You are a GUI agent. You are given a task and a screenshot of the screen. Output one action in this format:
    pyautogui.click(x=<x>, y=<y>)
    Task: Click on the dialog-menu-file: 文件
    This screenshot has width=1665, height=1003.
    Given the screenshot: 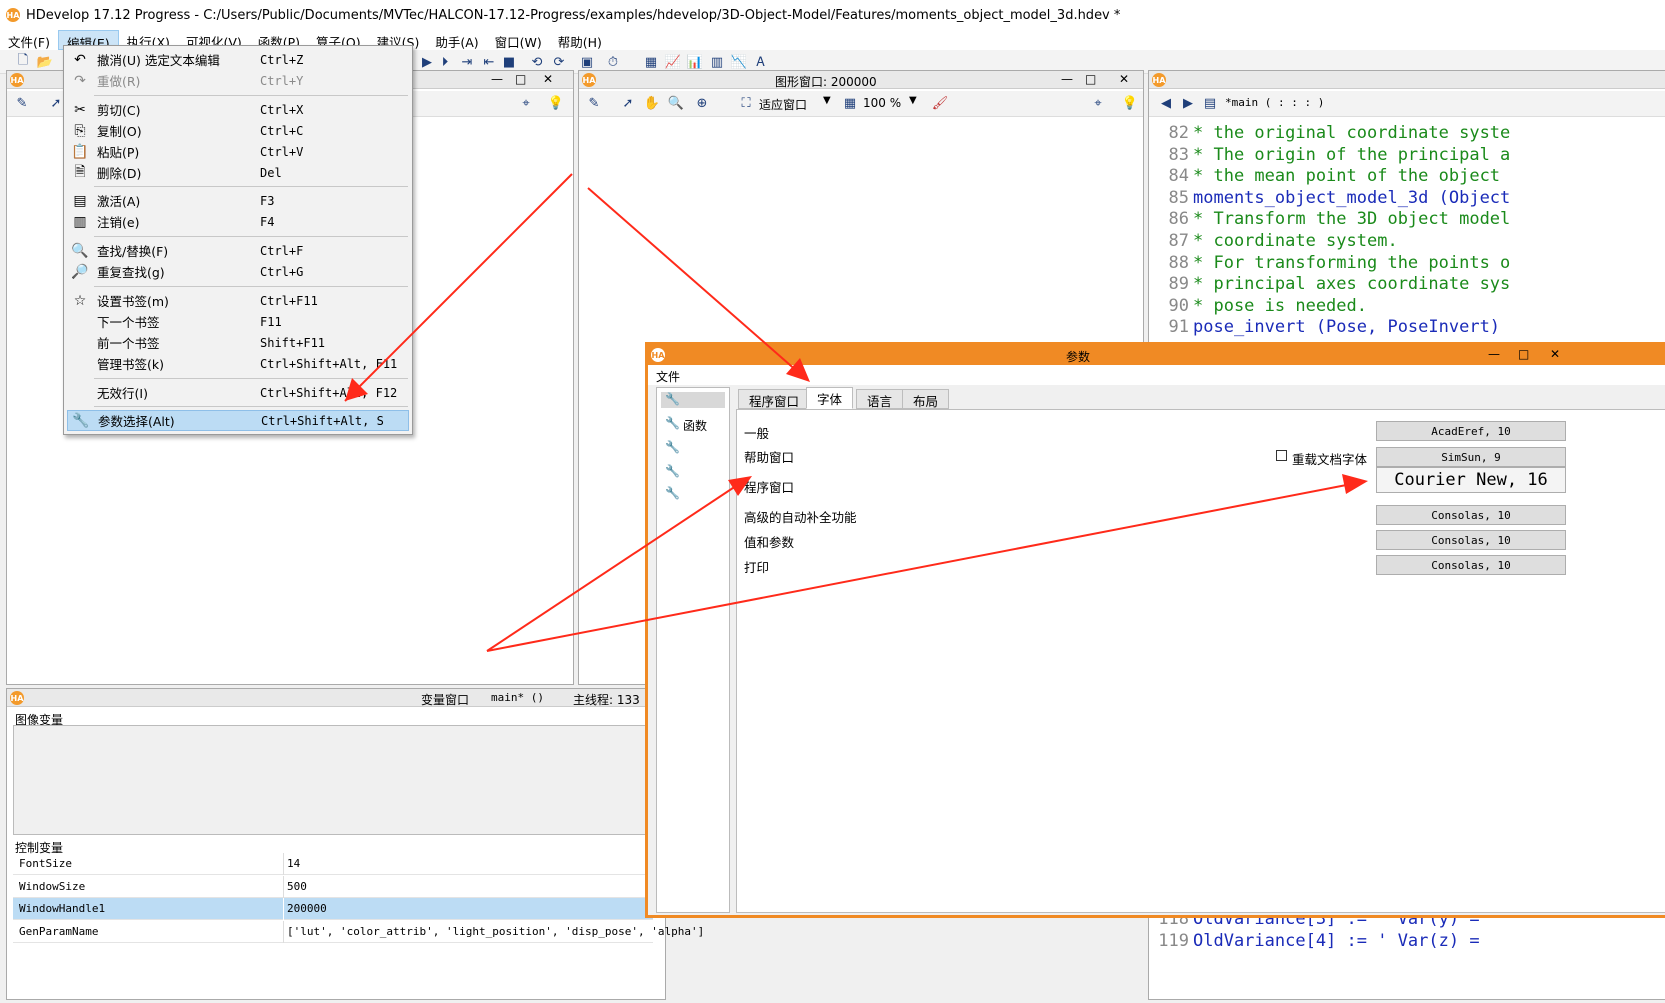 What is the action you would take?
    pyautogui.click(x=668, y=376)
    